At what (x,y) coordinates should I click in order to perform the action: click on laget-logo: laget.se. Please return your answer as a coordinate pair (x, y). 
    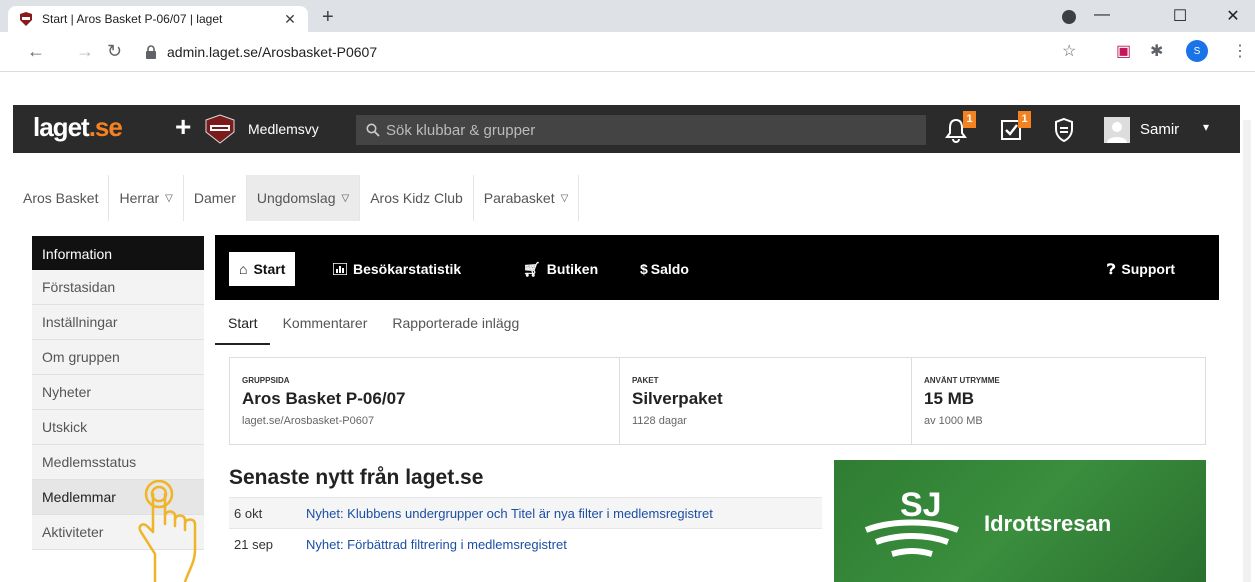
    Looking at the image, I should click on (78, 127).